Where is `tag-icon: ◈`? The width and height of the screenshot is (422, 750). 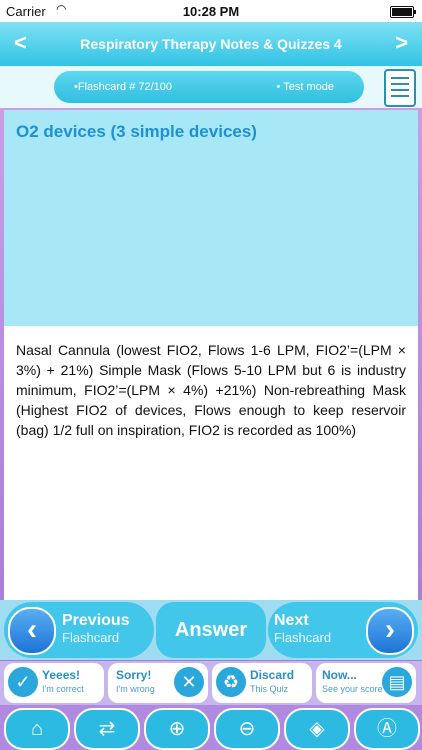
tag-icon: ◈ is located at coordinates (317, 729).